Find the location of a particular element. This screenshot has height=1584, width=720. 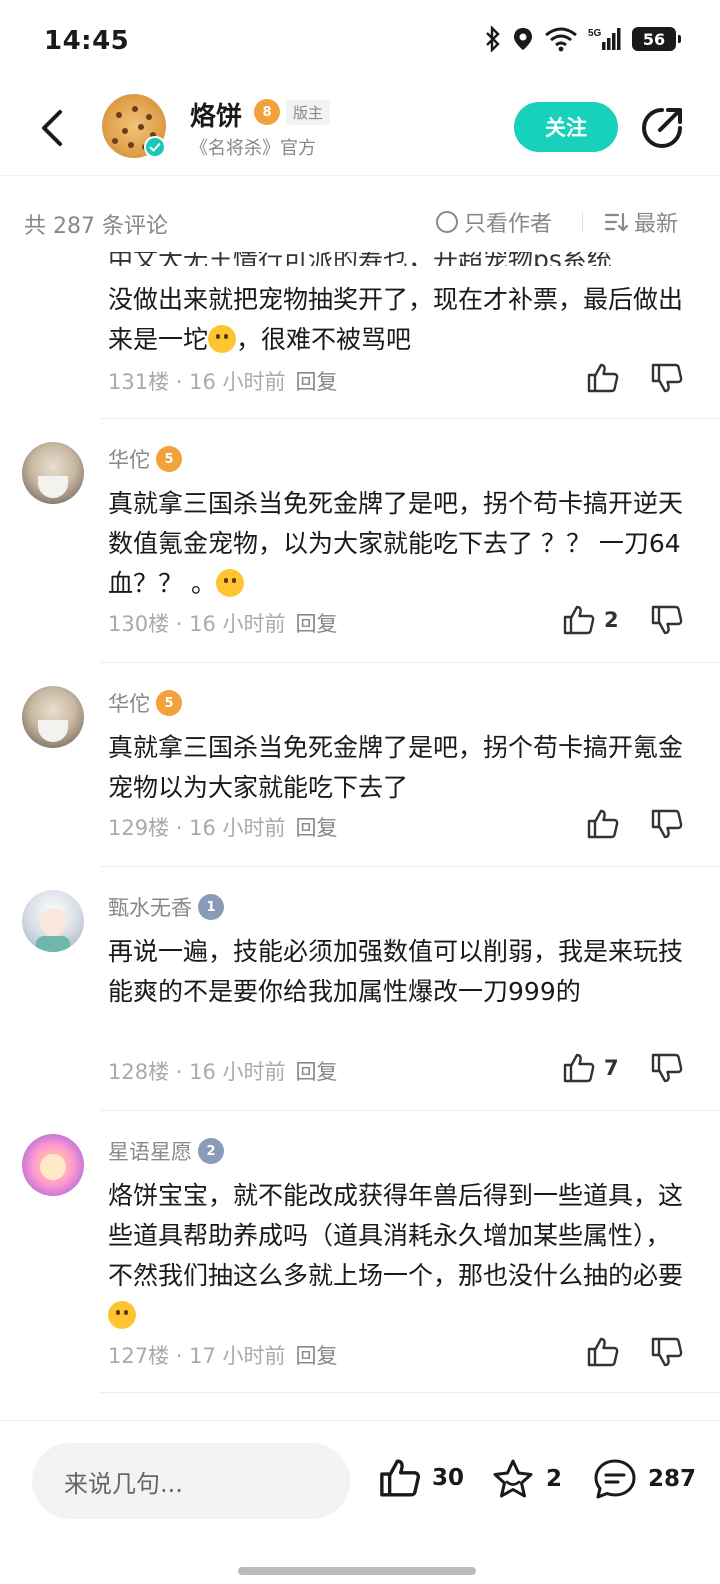

svg-text: 5G is located at coordinates (595, 33).